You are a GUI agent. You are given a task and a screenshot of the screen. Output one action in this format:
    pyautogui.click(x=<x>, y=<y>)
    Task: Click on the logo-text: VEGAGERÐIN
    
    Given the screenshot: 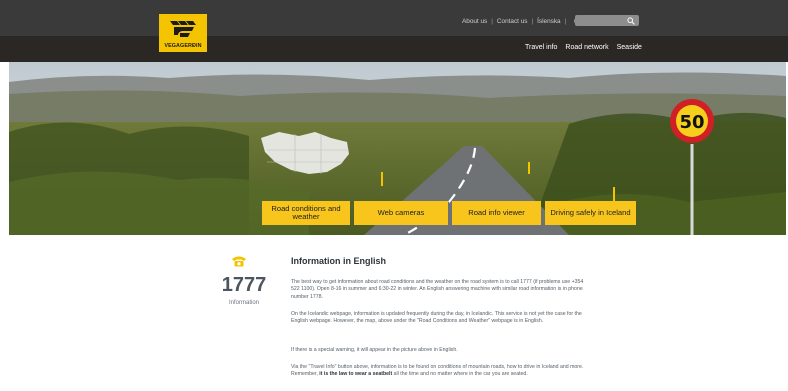 What is the action you would take?
    pyautogui.click(x=183, y=46)
    